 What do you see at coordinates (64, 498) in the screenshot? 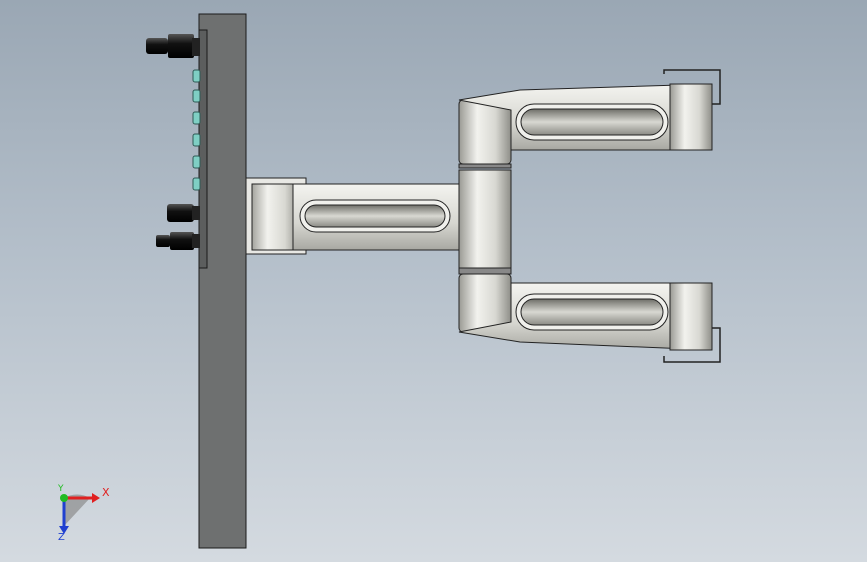
I see `y-axis-dot` at bounding box center [64, 498].